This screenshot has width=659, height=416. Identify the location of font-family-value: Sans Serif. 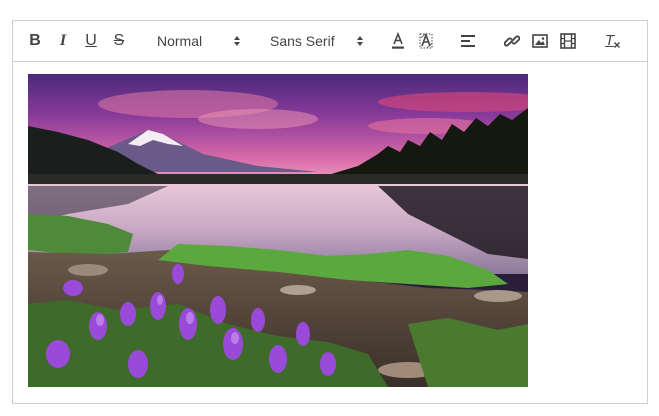
(302, 41).